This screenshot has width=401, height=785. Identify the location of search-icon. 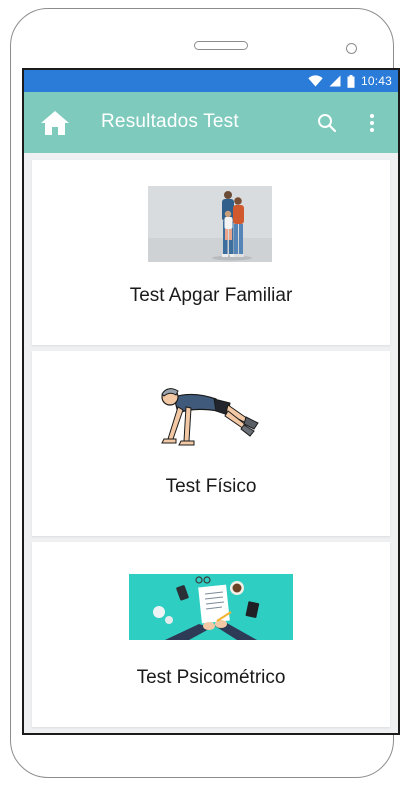
(327, 123).